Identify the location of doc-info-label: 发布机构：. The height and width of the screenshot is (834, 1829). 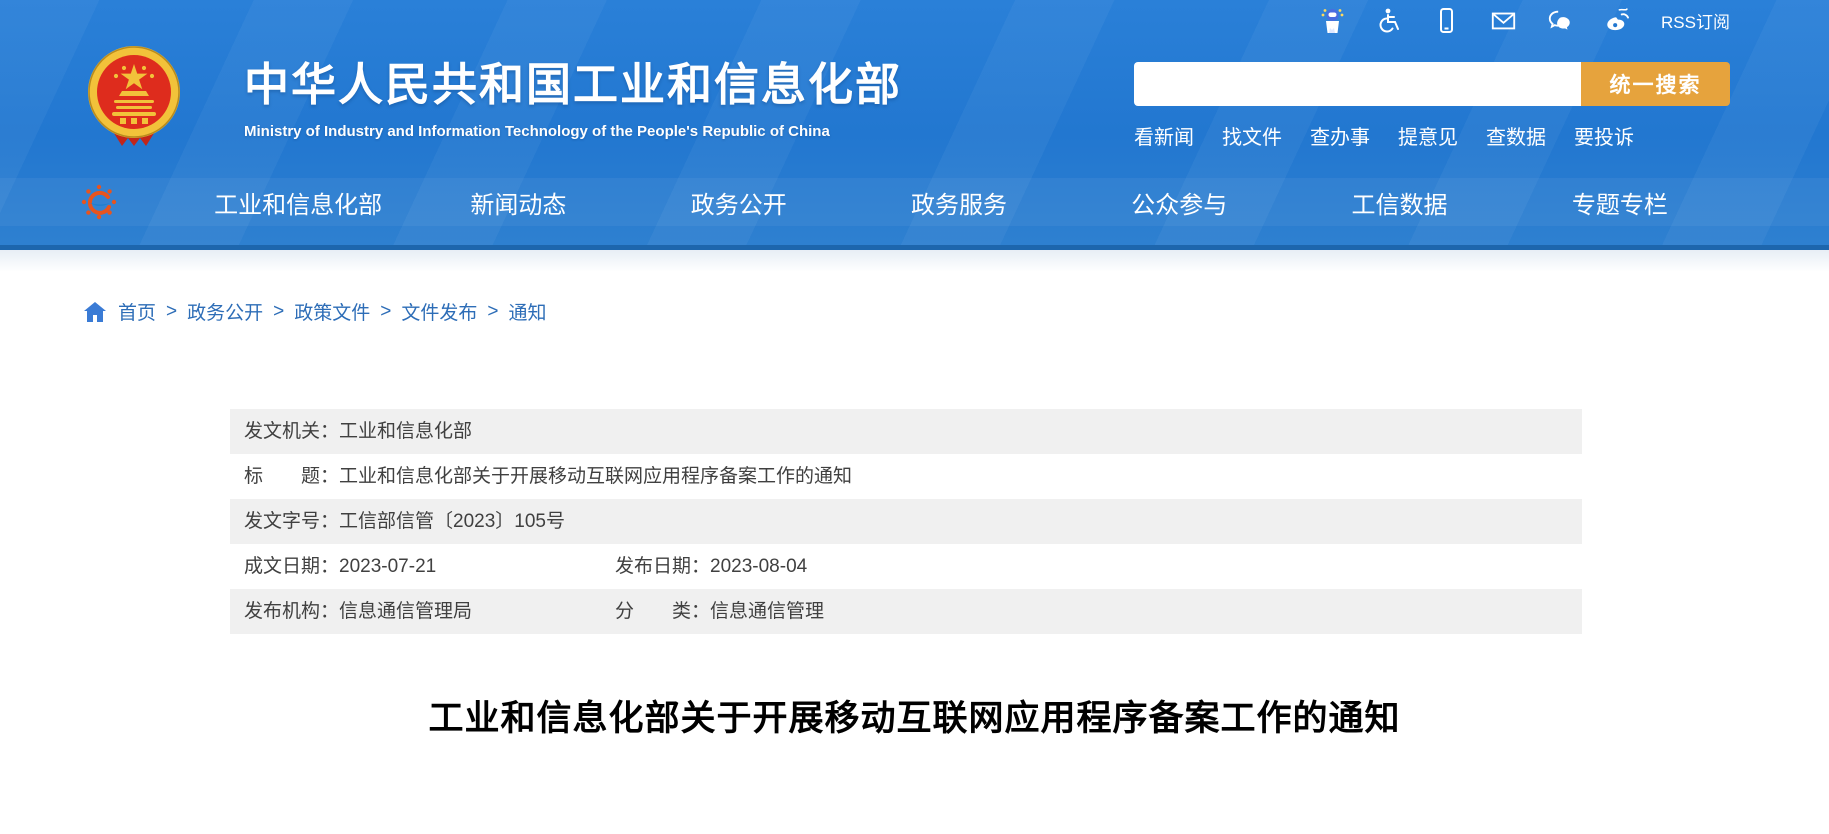
(292, 611).